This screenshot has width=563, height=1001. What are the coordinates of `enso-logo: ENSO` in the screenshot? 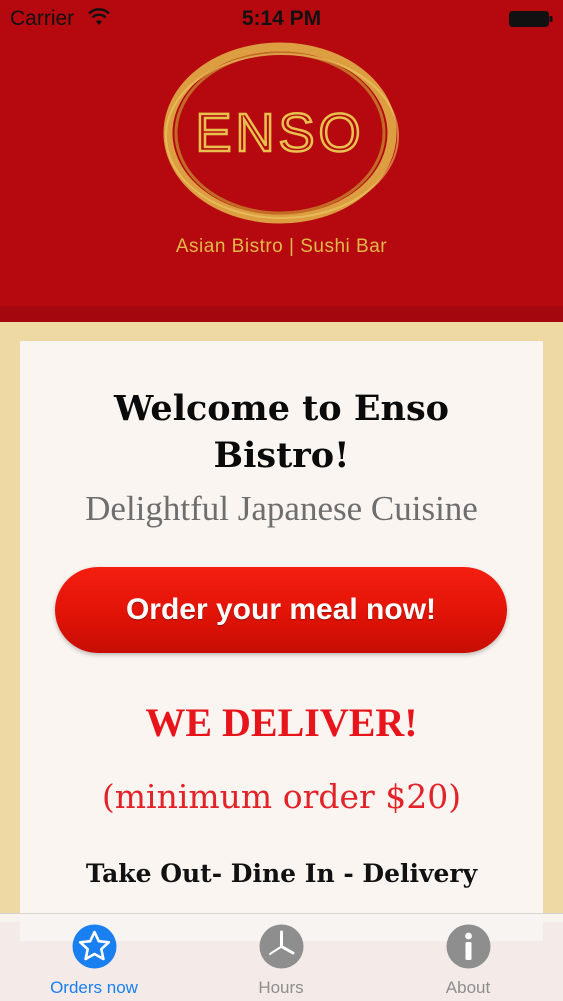 It's located at (281, 133).